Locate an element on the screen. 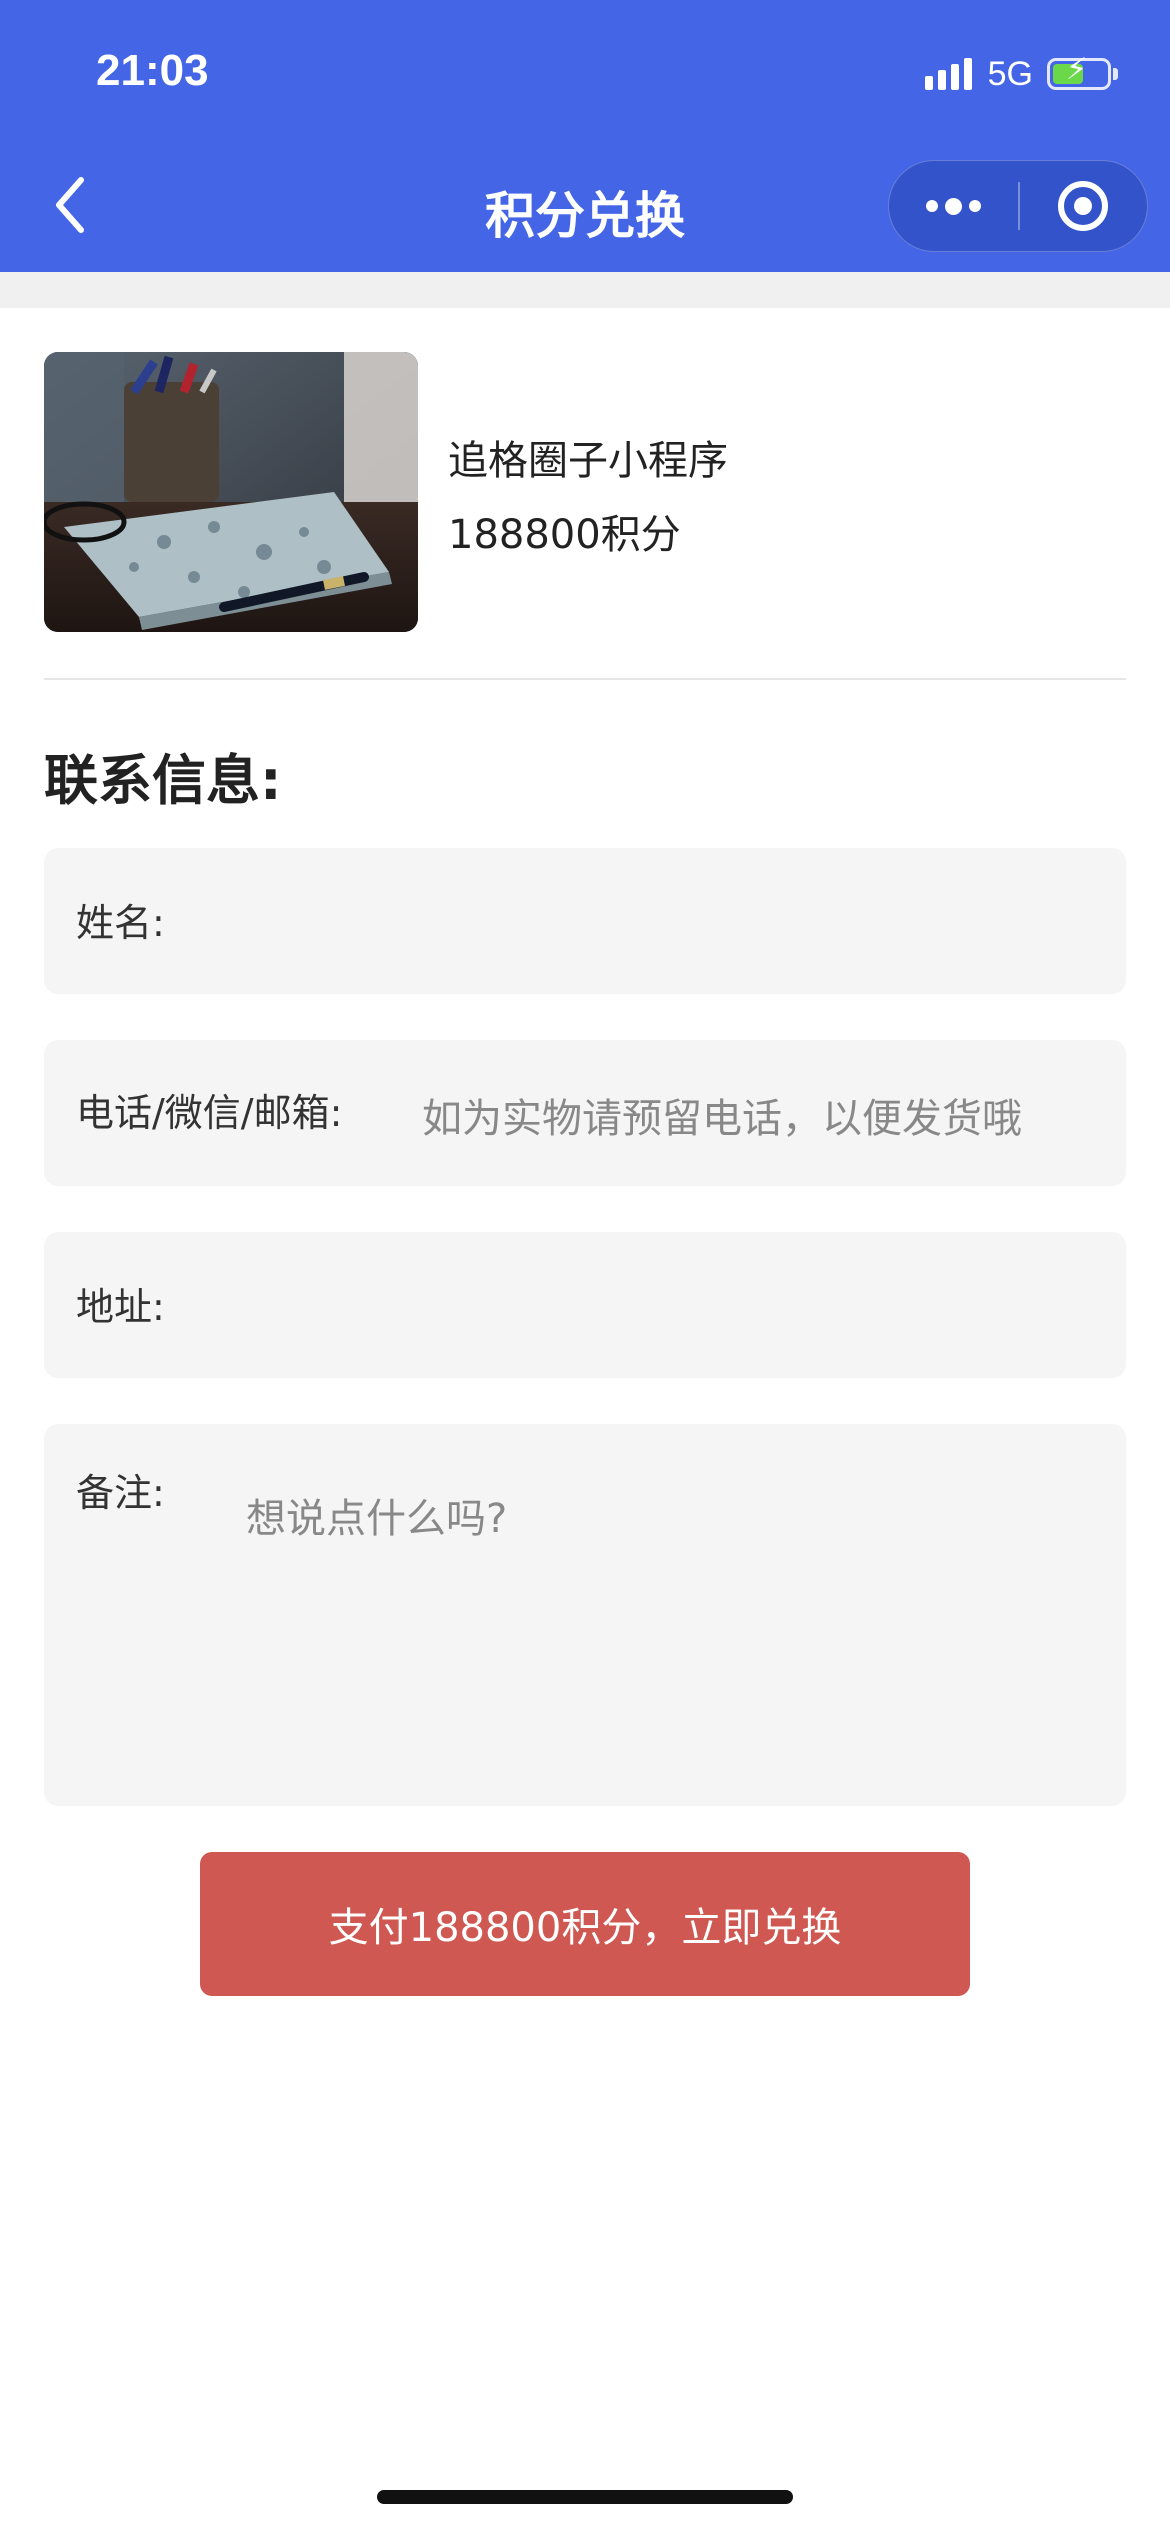 This screenshot has width=1170, height=2532. product-points: 188800积分 is located at coordinates (564, 535).